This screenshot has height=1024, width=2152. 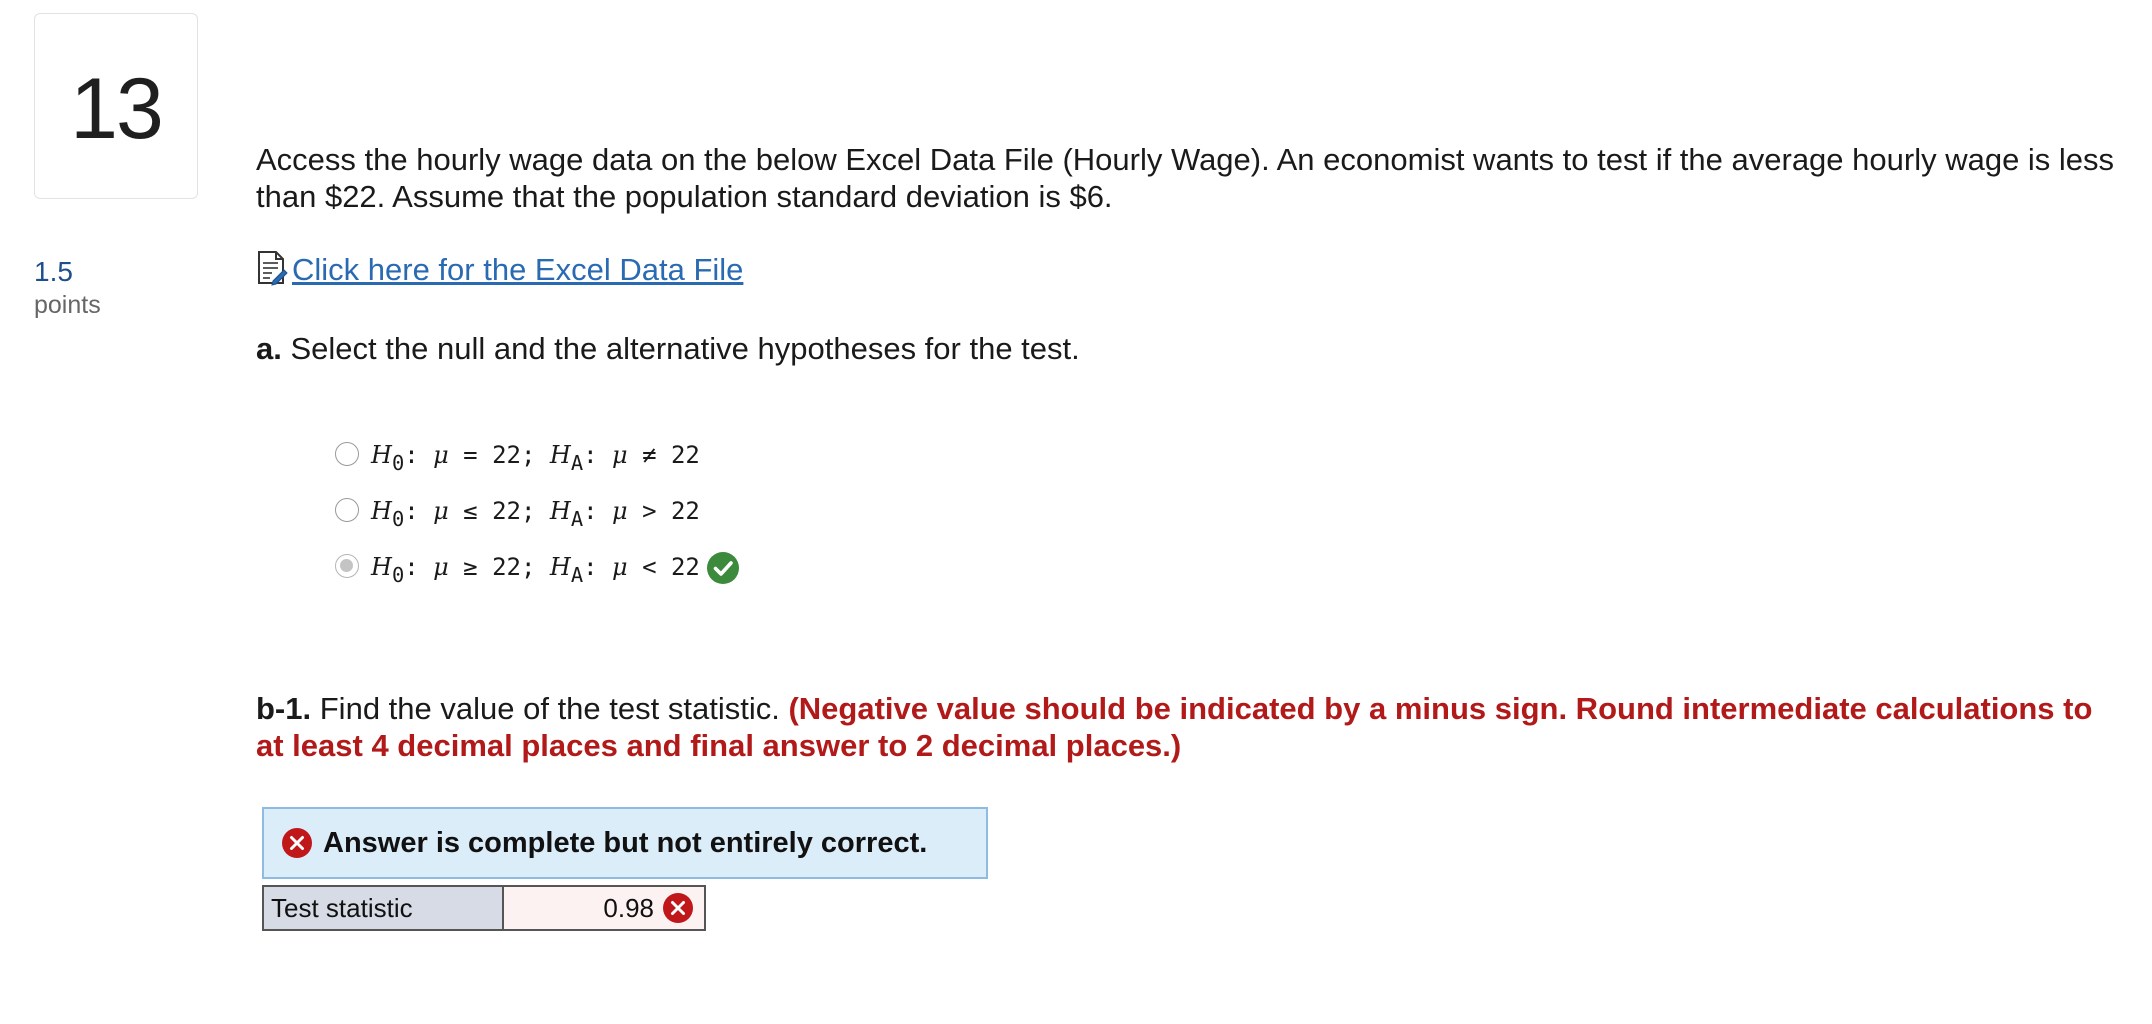 I want to click on option-label: H0: μ ≤ 22; HA: μ > 22, so click(x=535, y=514).